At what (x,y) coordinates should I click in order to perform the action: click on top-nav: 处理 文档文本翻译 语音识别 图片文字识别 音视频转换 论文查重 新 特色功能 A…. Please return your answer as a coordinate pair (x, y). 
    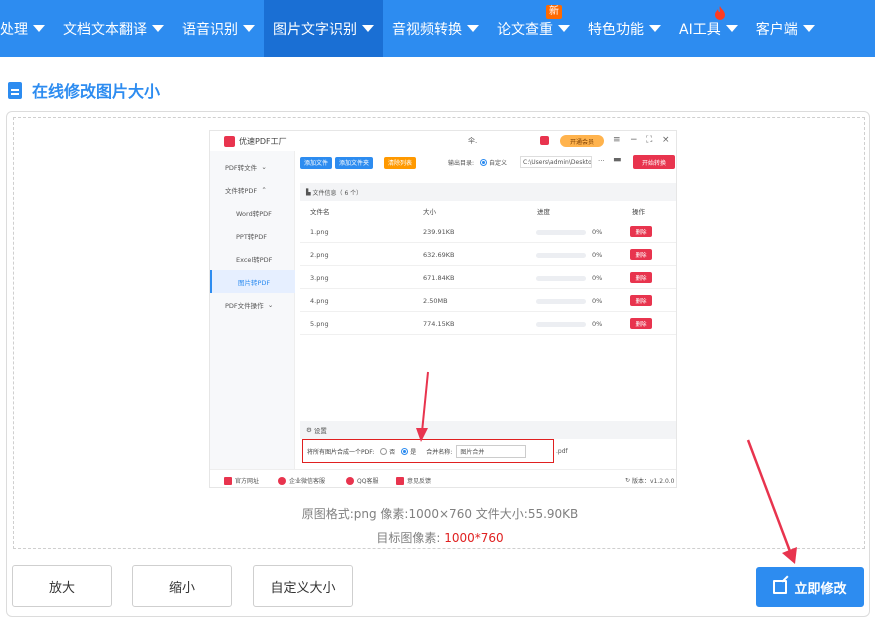
    Looking at the image, I should click on (437, 28).